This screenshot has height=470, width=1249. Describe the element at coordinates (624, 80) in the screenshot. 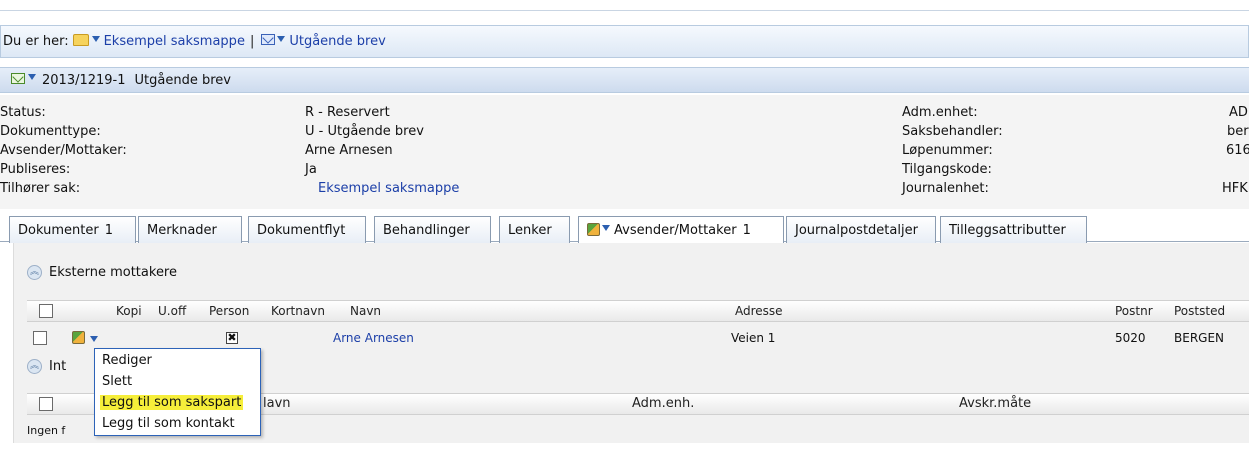

I see `document-titlebar: 2013/1219-1 Utgående brev` at that location.